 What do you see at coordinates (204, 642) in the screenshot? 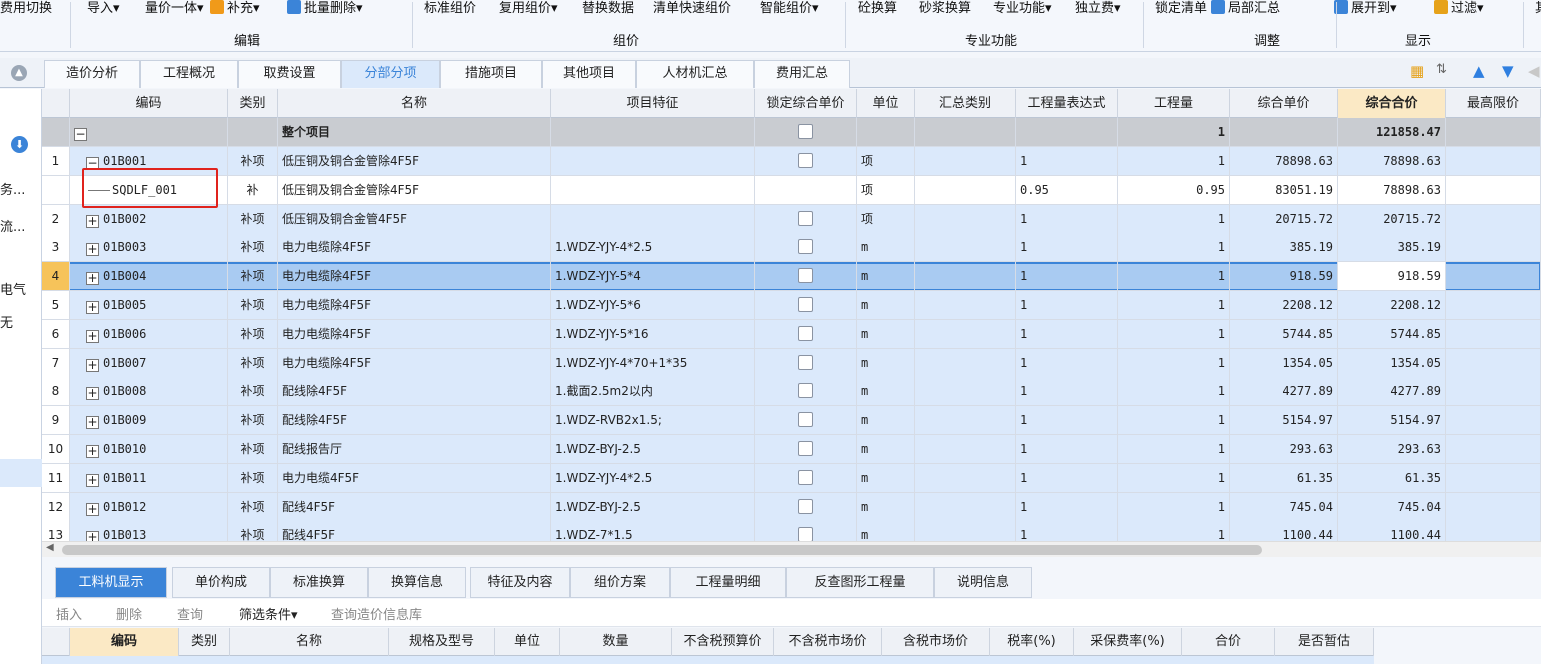
I see `resource-column-header: 类别` at bounding box center [204, 642].